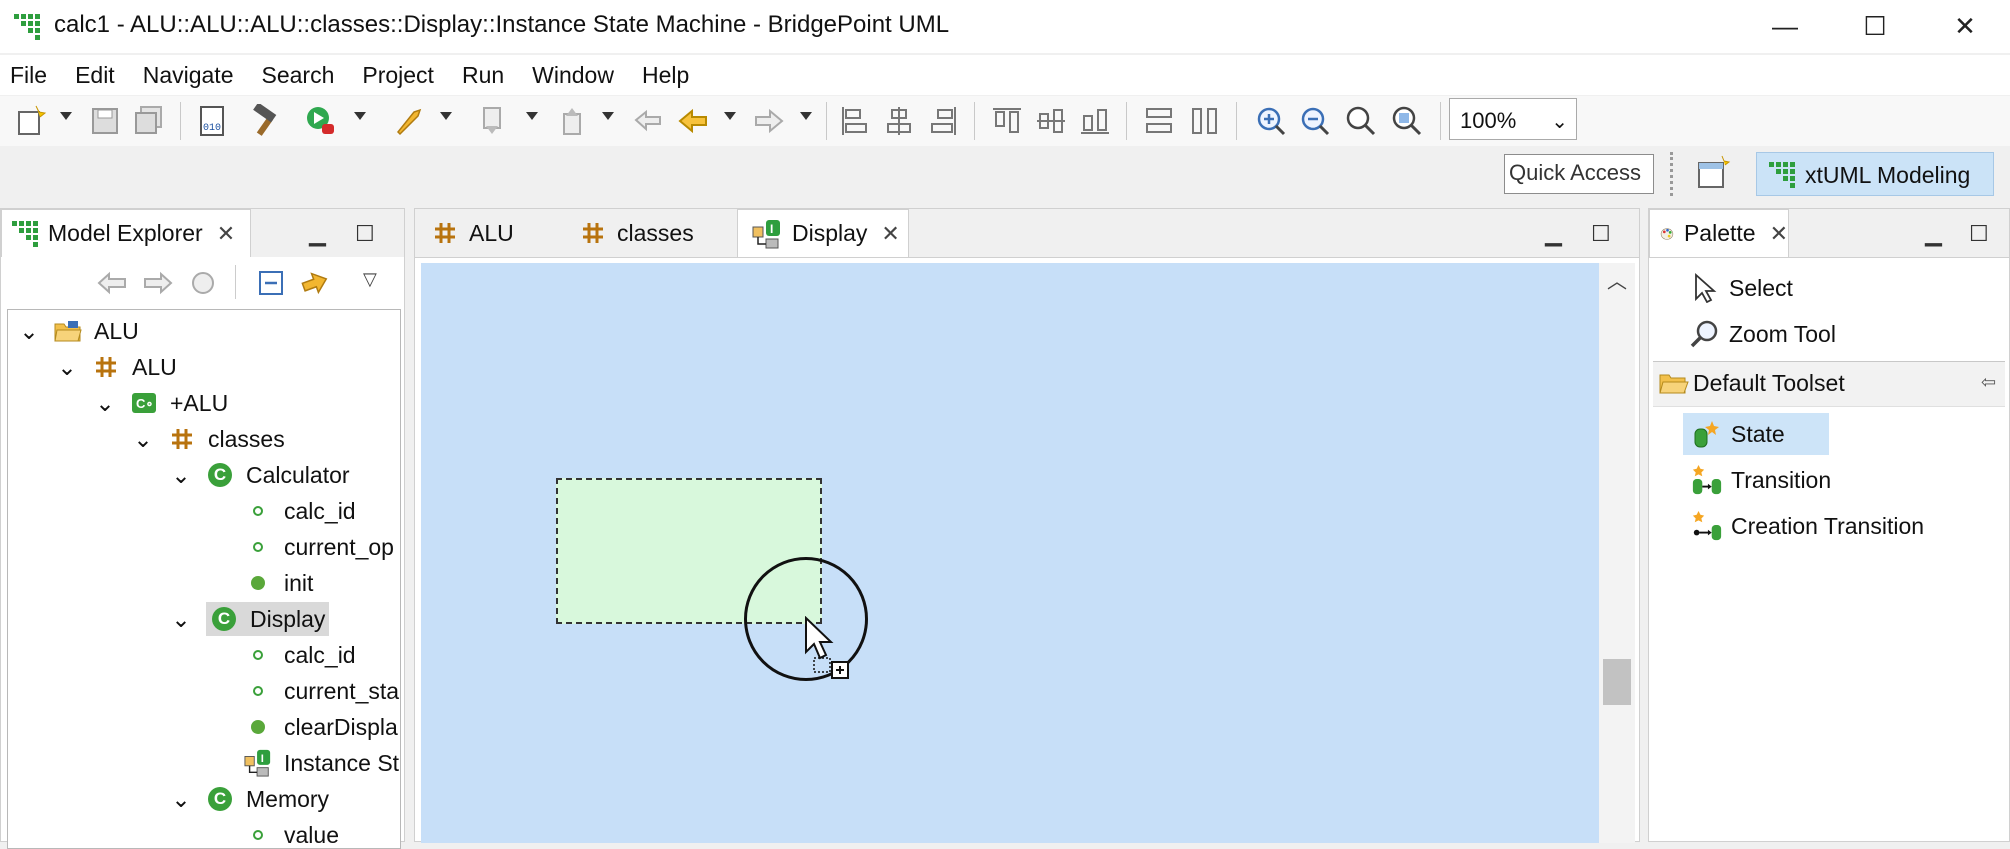  Describe the element at coordinates (1719, 233) in the screenshot. I see `tab-palette: Palette ✕` at that location.